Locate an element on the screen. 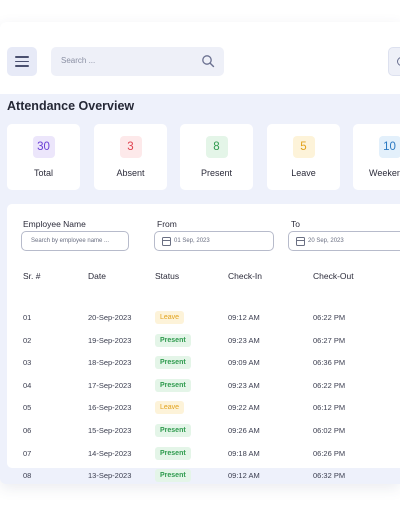 The height and width of the screenshot is (516, 400). to-date-field: 20 Sep, 2023 is located at coordinates (344, 241).